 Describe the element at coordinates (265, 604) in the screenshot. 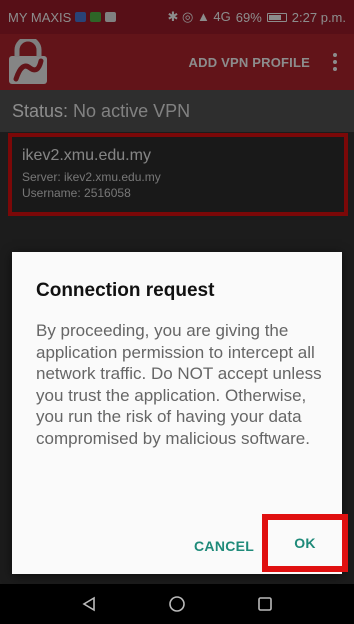

I see `recents-square-icon` at that location.